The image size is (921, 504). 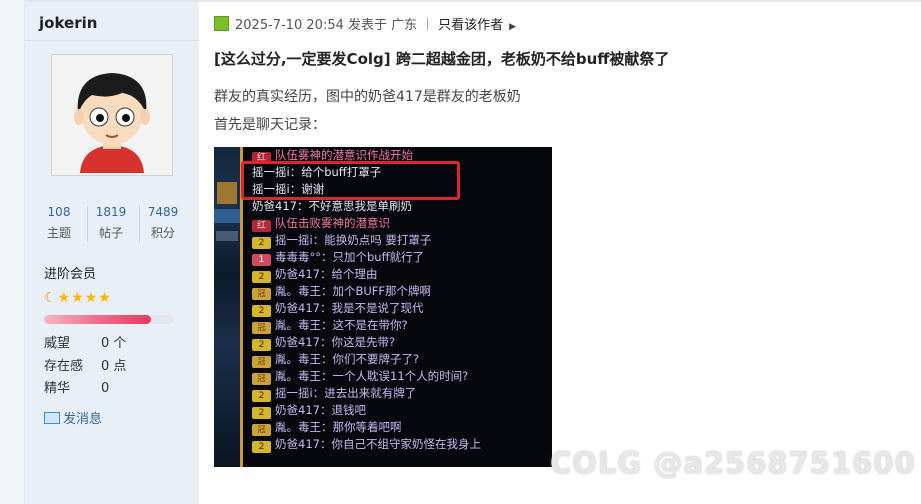 I want to click on left-gutter, so click(x=12, y=252).